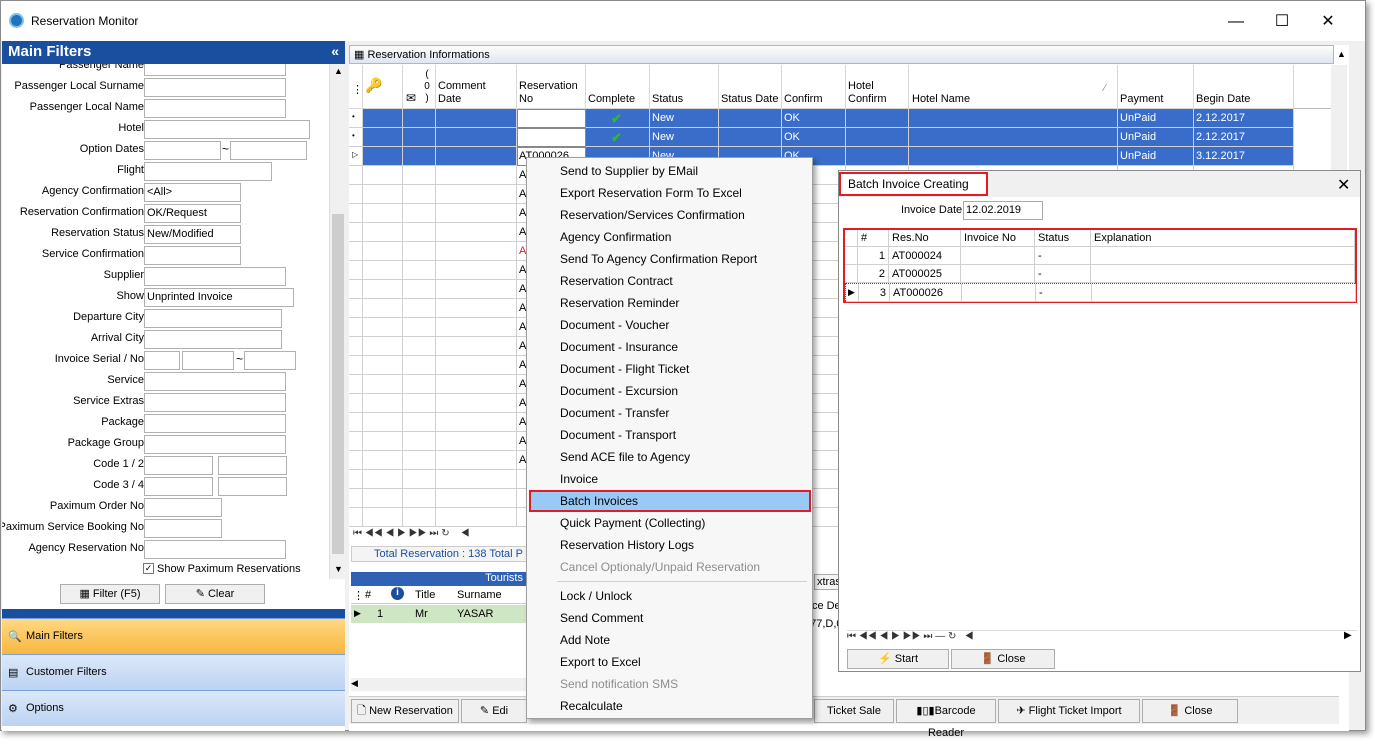 The height and width of the screenshot is (744, 1375). Describe the element at coordinates (840, 118) in the screenshot. I see `grid-row: • AT000024 ✔ New OK UnPaid 2.12.2017` at that location.